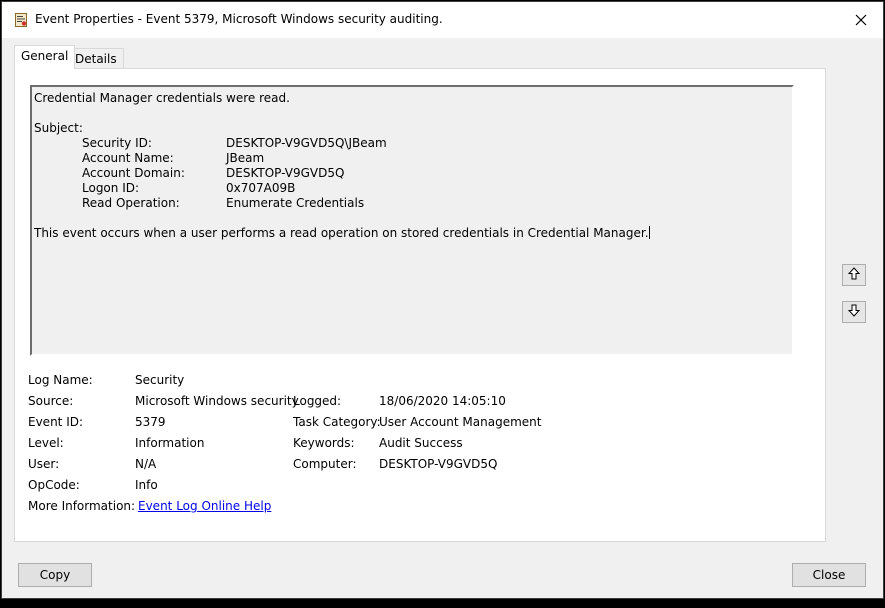 Image resolution: width=885 pixels, height=608 pixels. I want to click on log-name-label: Log Name:, so click(60, 380).